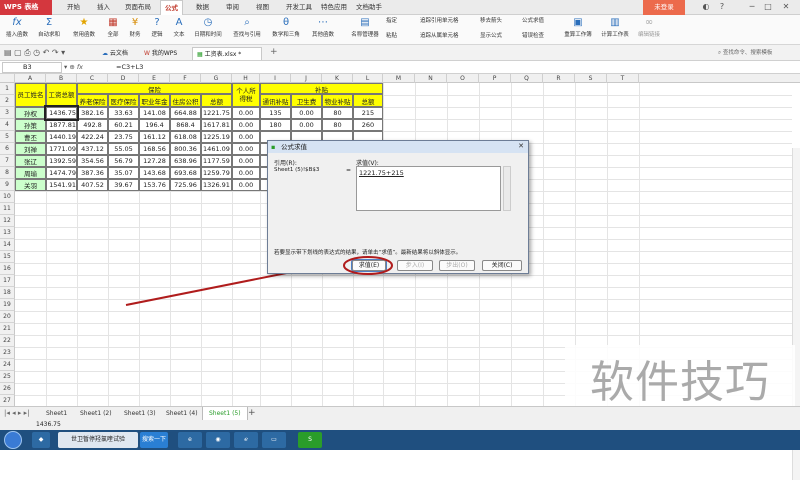 The image size is (800, 480). I want to click on status-bar: 1436.75, so click(400, 425).